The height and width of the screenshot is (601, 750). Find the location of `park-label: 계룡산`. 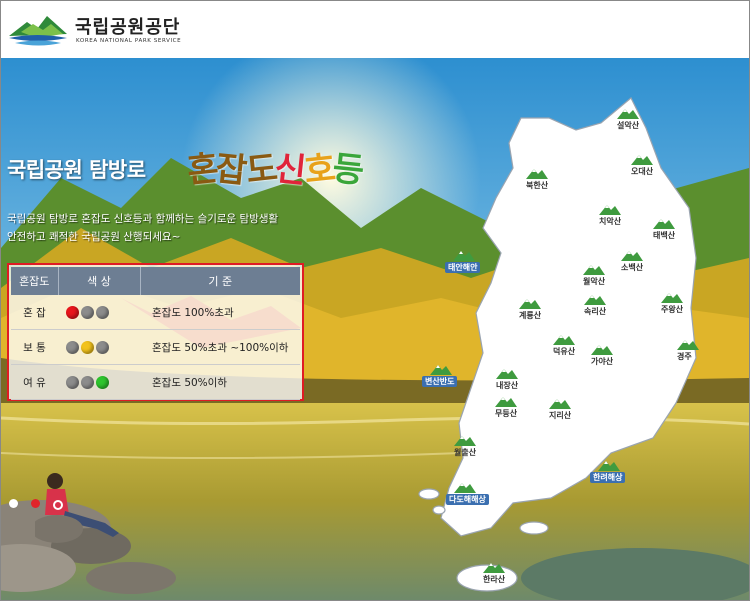

park-label: 계룡산 is located at coordinates (530, 315).